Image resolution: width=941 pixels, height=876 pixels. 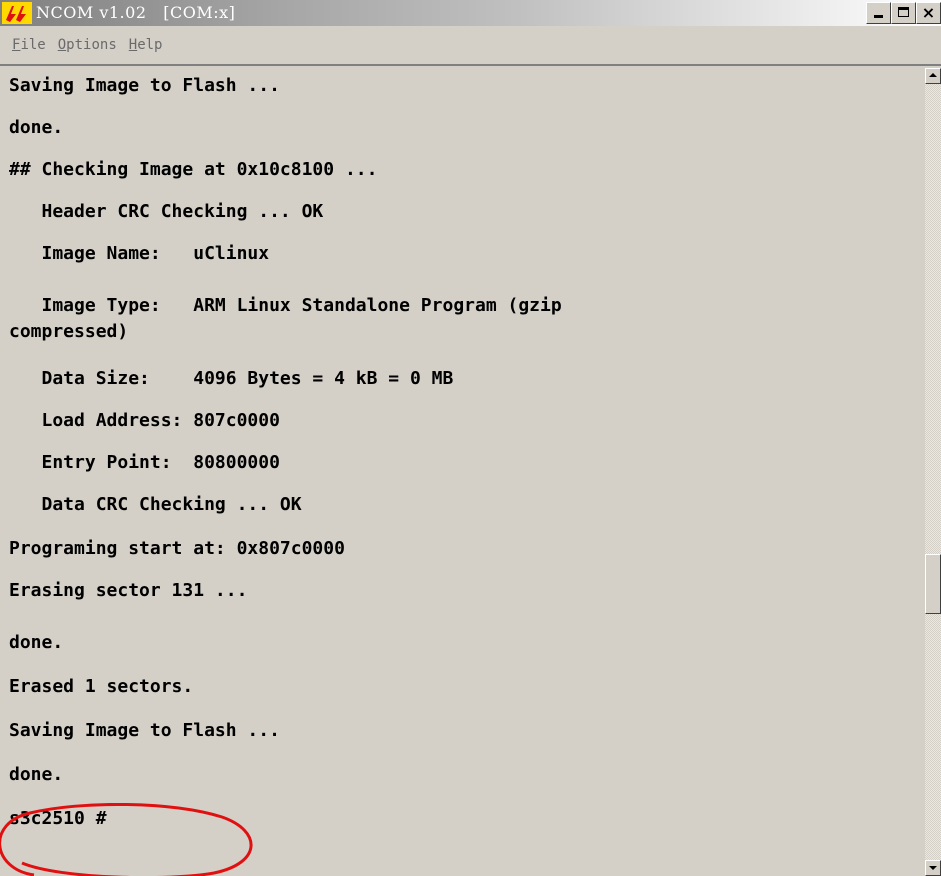 I want to click on terminal-line: Data Size: 4096 Bytes = 4 kB = 0 MB, so click(x=231, y=378).